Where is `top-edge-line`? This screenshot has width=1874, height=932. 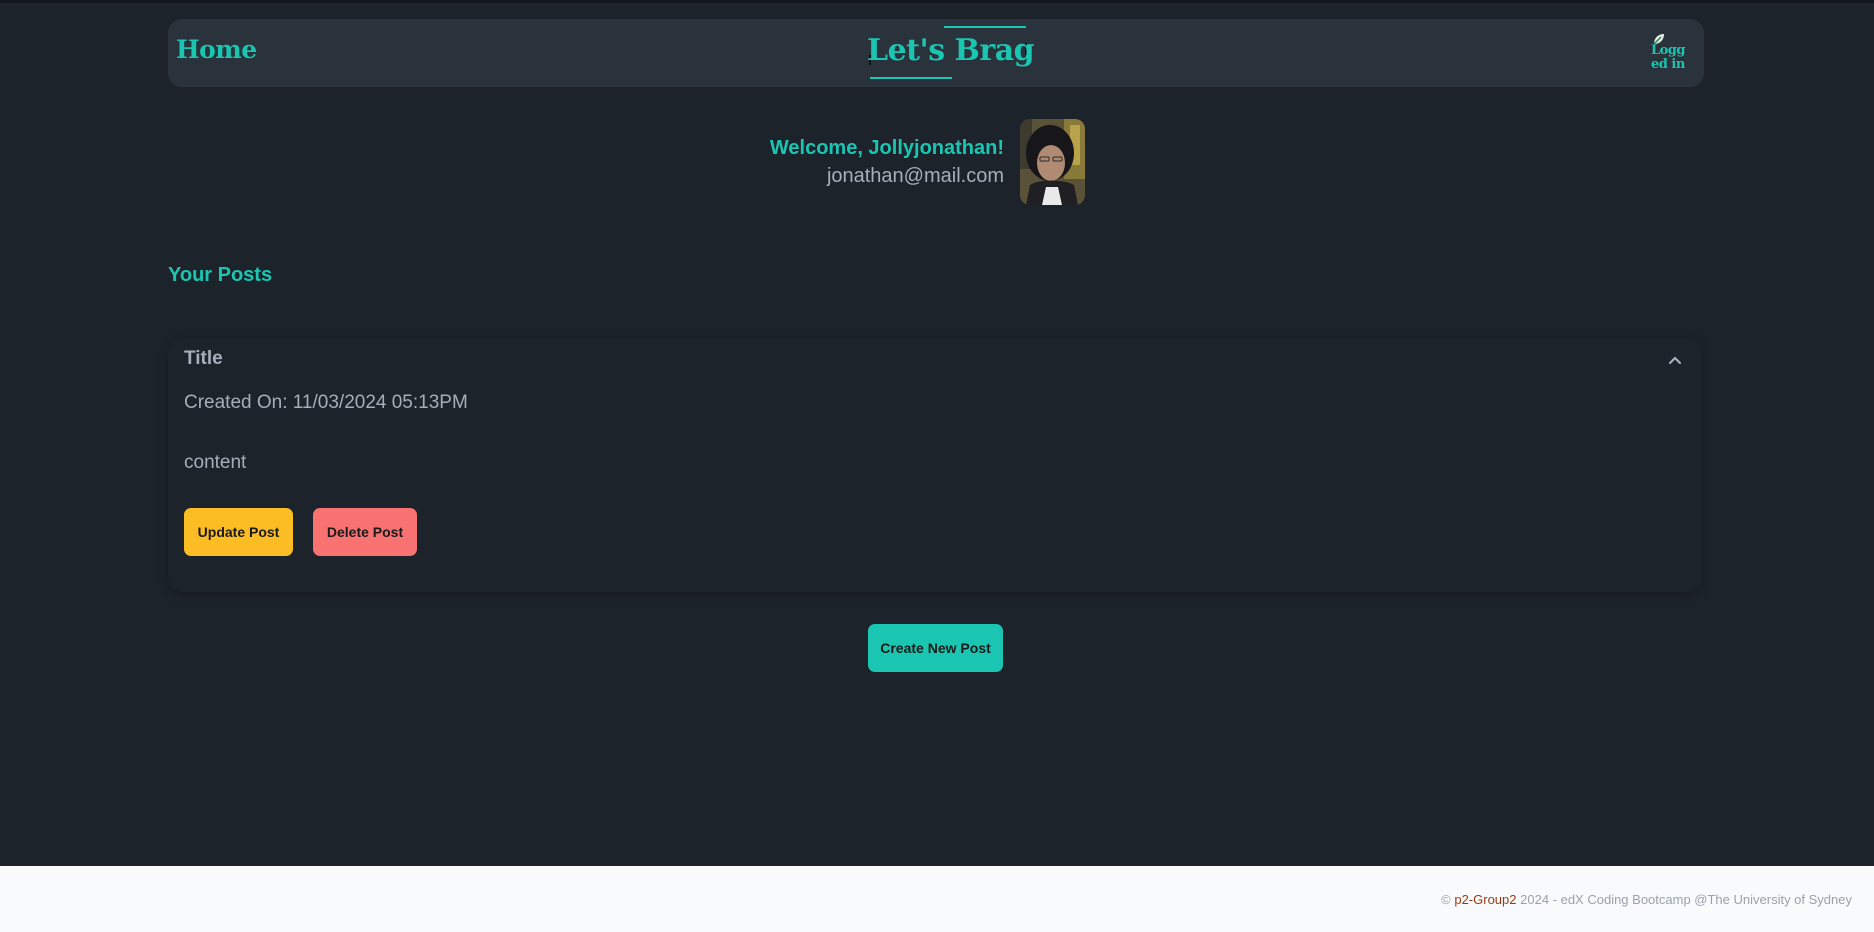 top-edge-line is located at coordinates (937, 1).